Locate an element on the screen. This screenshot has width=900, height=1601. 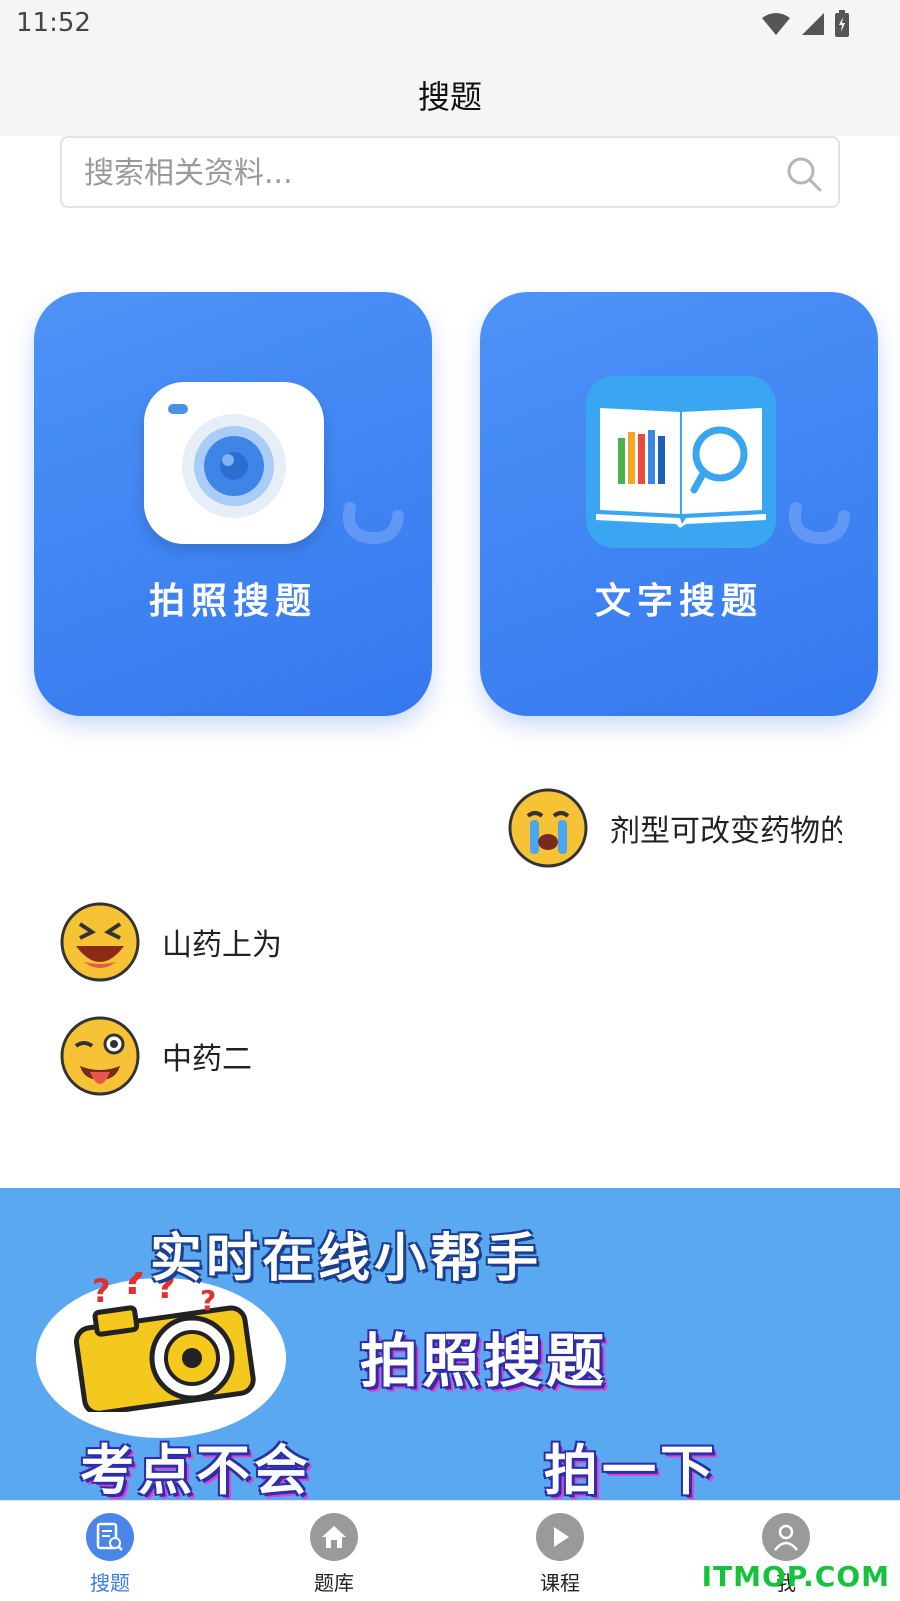
list-item: 山药上为 is located at coordinates (171, 942).